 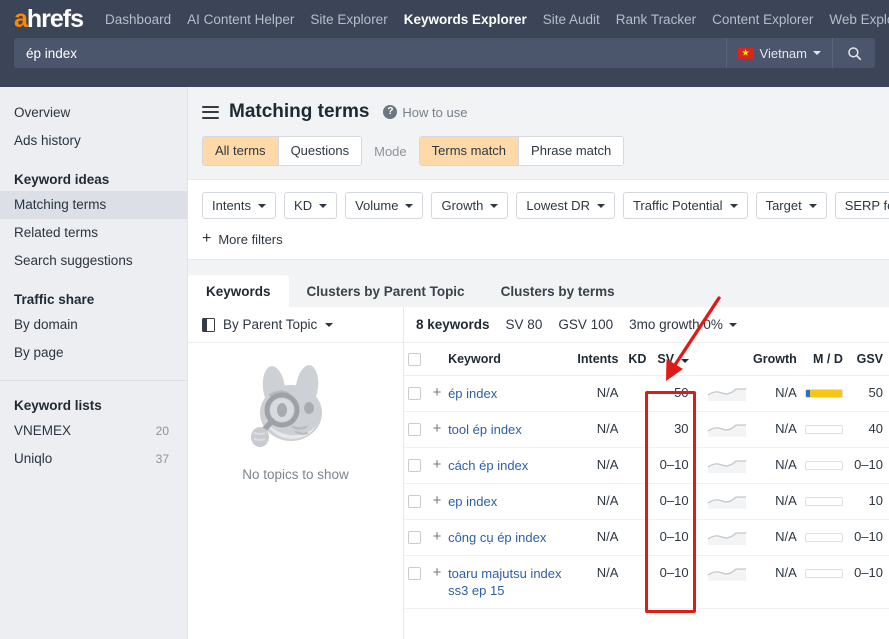 What do you see at coordinates (241, 151) in the screenshot?
I see `tab-all-terms: All terms` at bounding box center [241, 151].